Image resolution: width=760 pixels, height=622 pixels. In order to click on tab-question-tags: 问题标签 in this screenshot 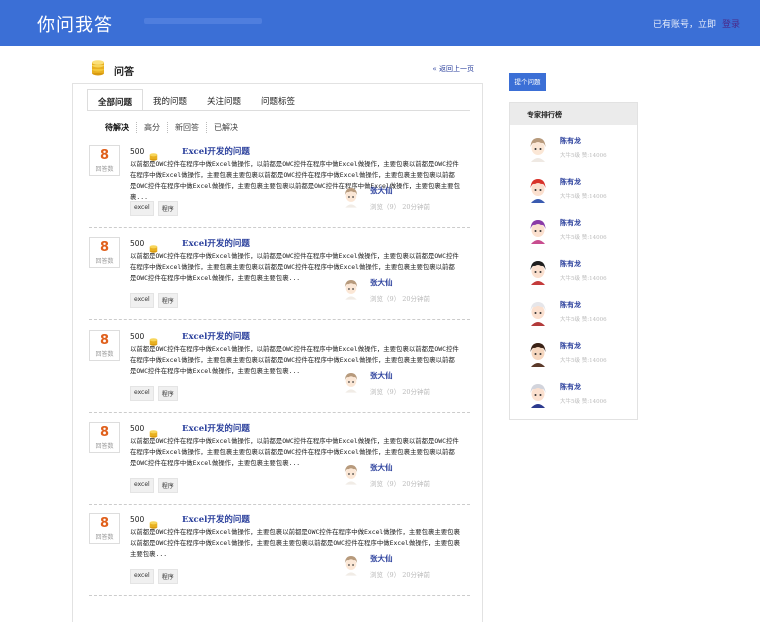, I will do `click(278, 100)`.